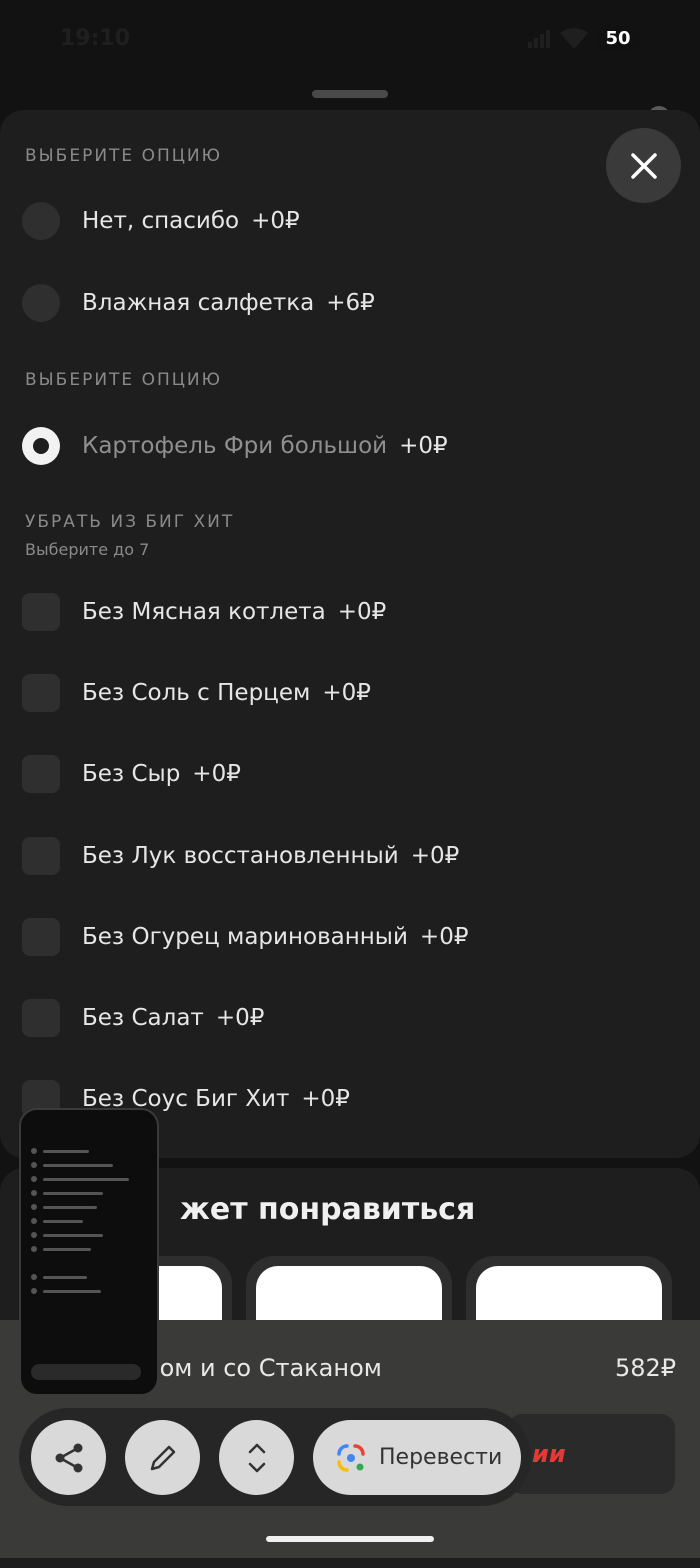  I want to click on remove-option: Без Огурец маринованный +0₽, so click(245, 937).